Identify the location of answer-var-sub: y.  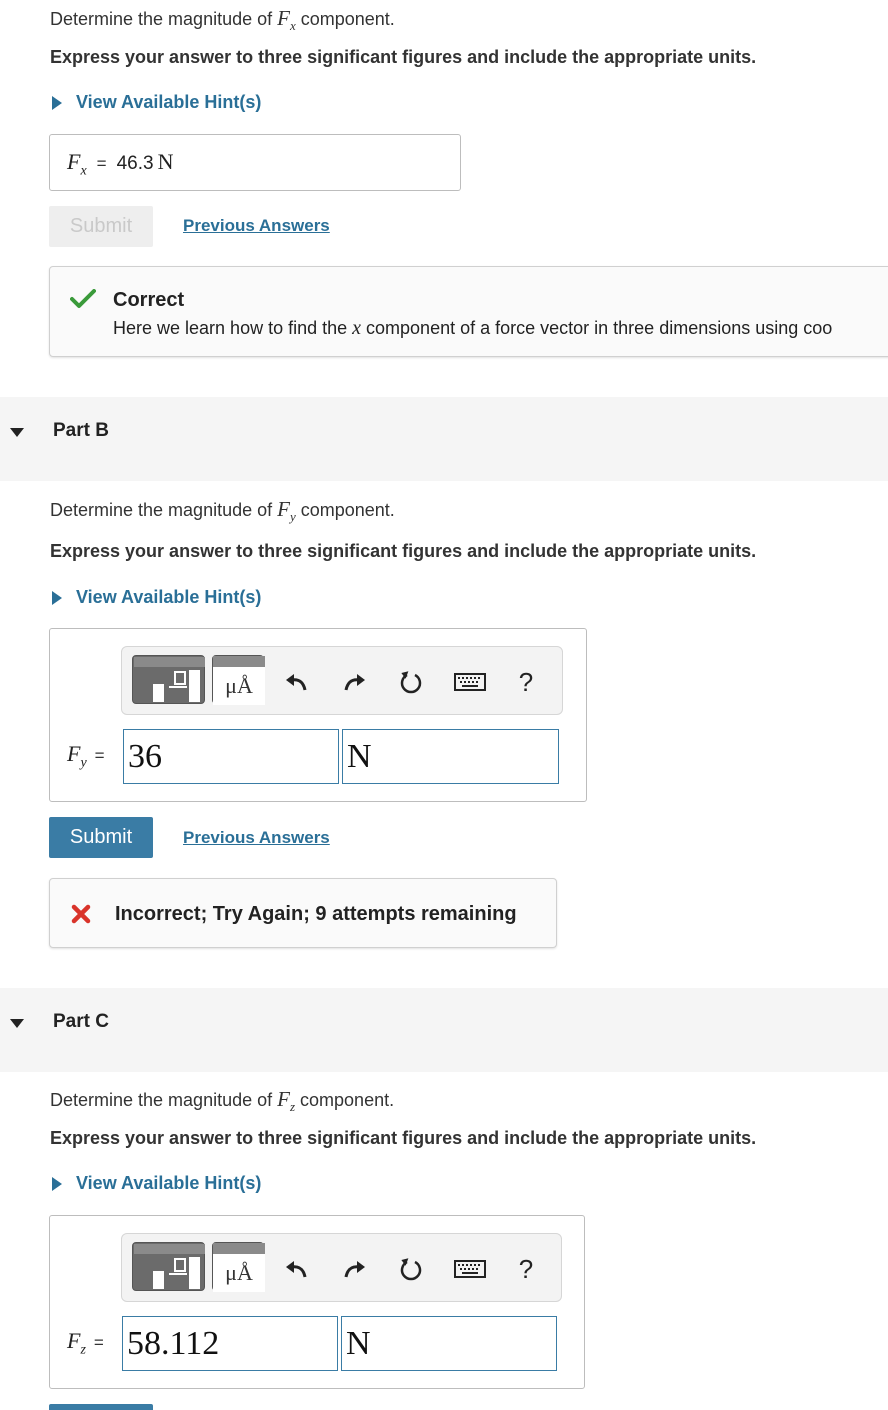
(83, 763).